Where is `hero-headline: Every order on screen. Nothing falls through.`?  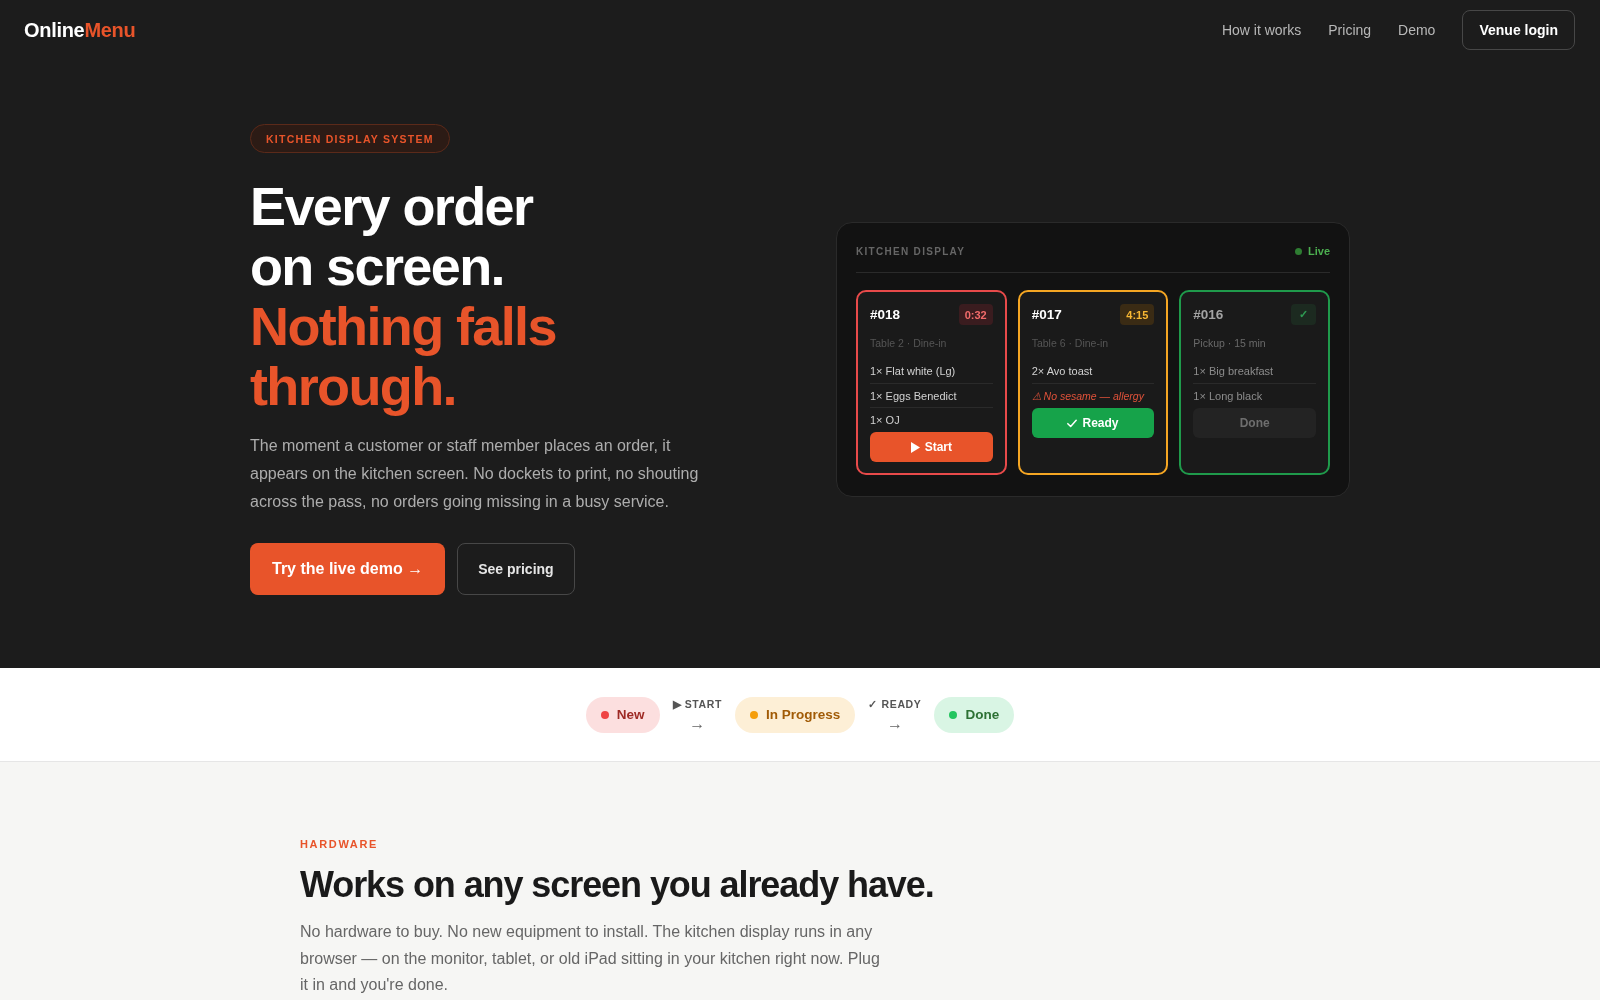
hero-headline: Every order on screen. Nothing falls through. is located at coordinates (403, 296).